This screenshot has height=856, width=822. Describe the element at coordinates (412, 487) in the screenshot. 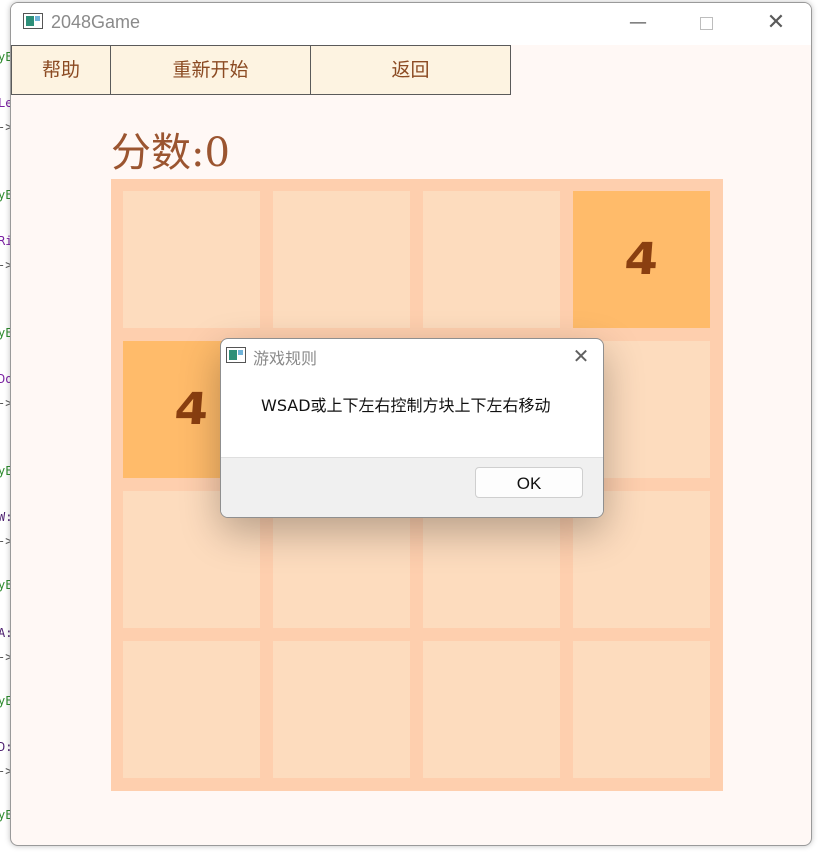

I see `dialog-footer: OK` at that location.